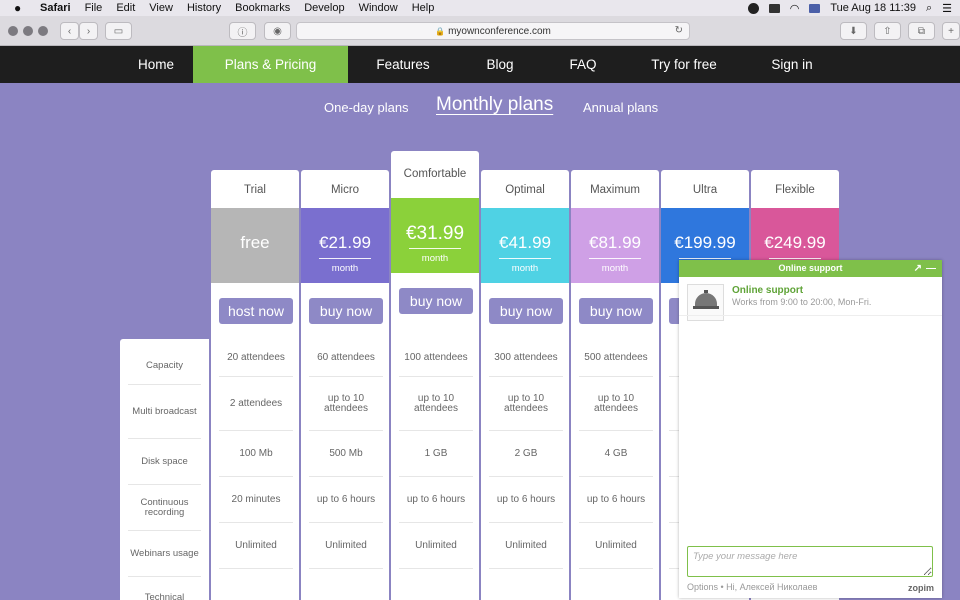  What do you see at coordinates (921, 588) in the screenshot?
I see `zopim-logo: zopim` at bounding box center [921, 588].